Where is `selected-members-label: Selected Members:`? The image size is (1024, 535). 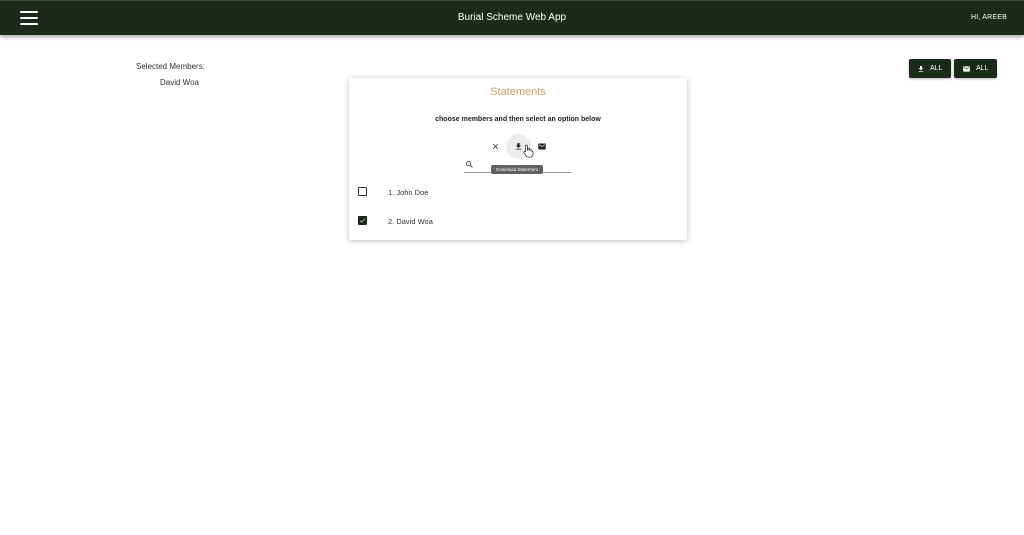
selected-members-label: Selected Members: is located at coordinates (170, 66).